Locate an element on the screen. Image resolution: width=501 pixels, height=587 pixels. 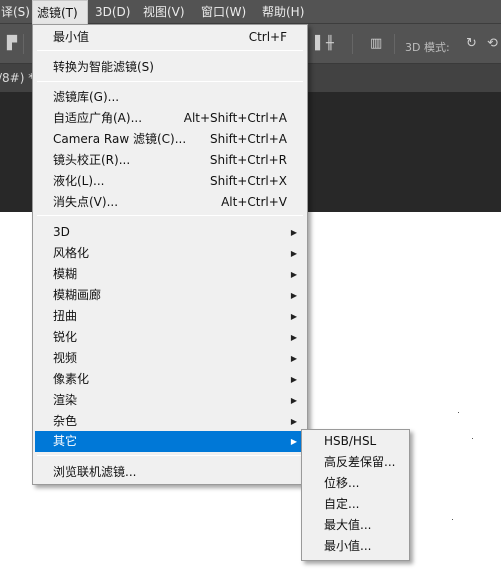
menu-item-video: 视频 ▶ is located at coordinates (170, 358).